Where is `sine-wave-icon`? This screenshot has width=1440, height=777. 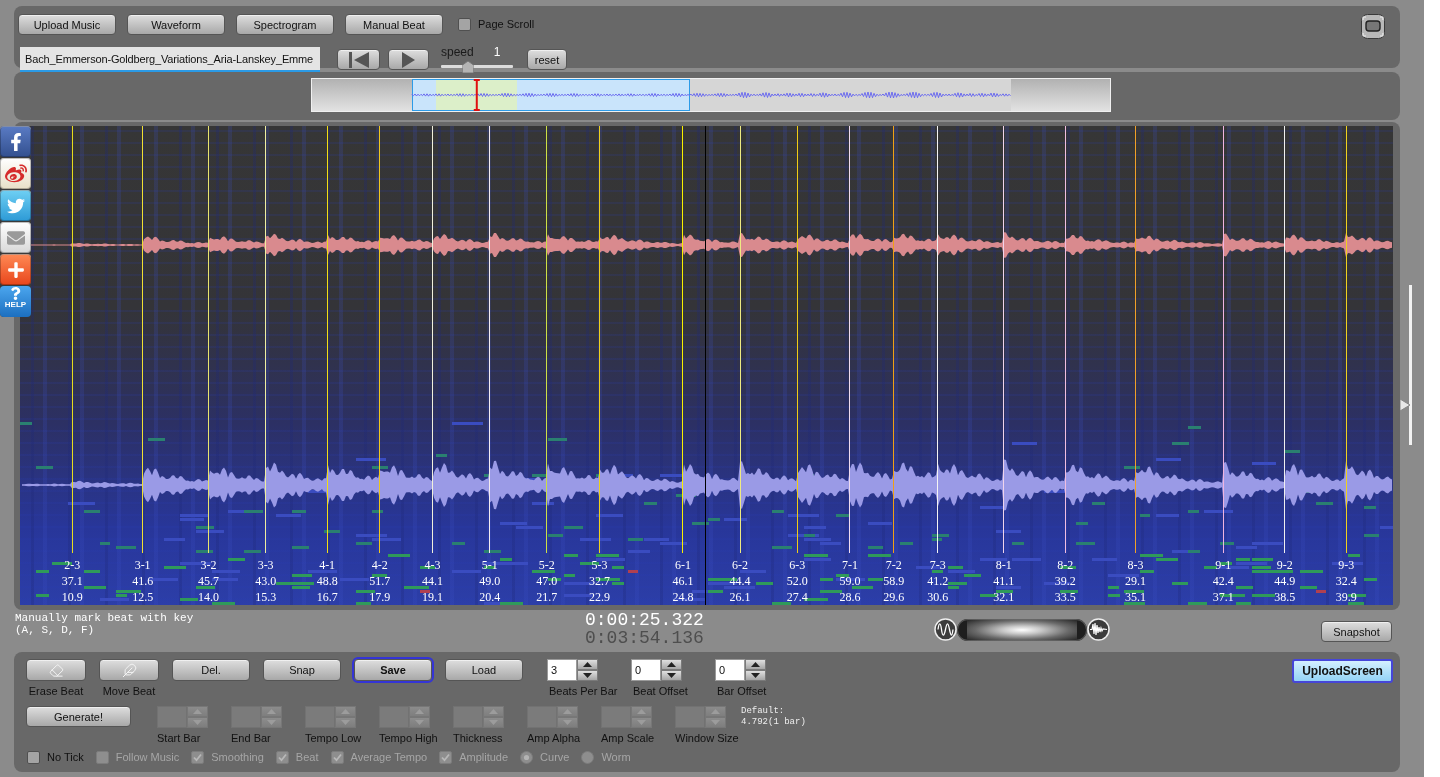
sine-wave-icon is located at coordinates (945, 629).